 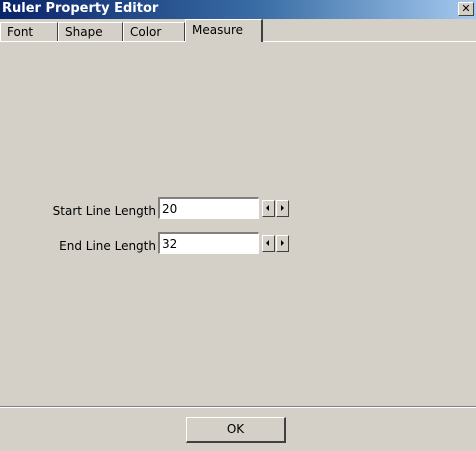 I want to click on start-line-length-increment-button, so click(x=282, y=208).